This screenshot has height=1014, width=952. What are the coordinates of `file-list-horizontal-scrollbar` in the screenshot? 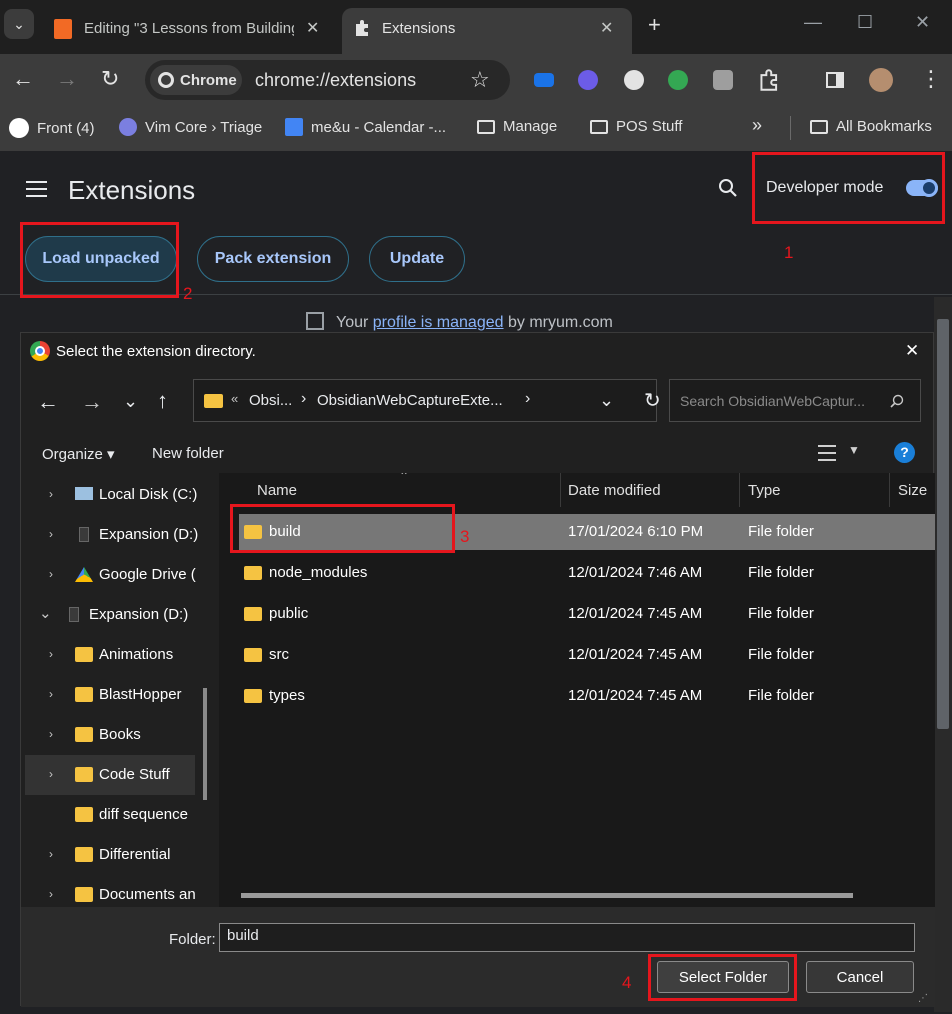 It's located at (547, 895).